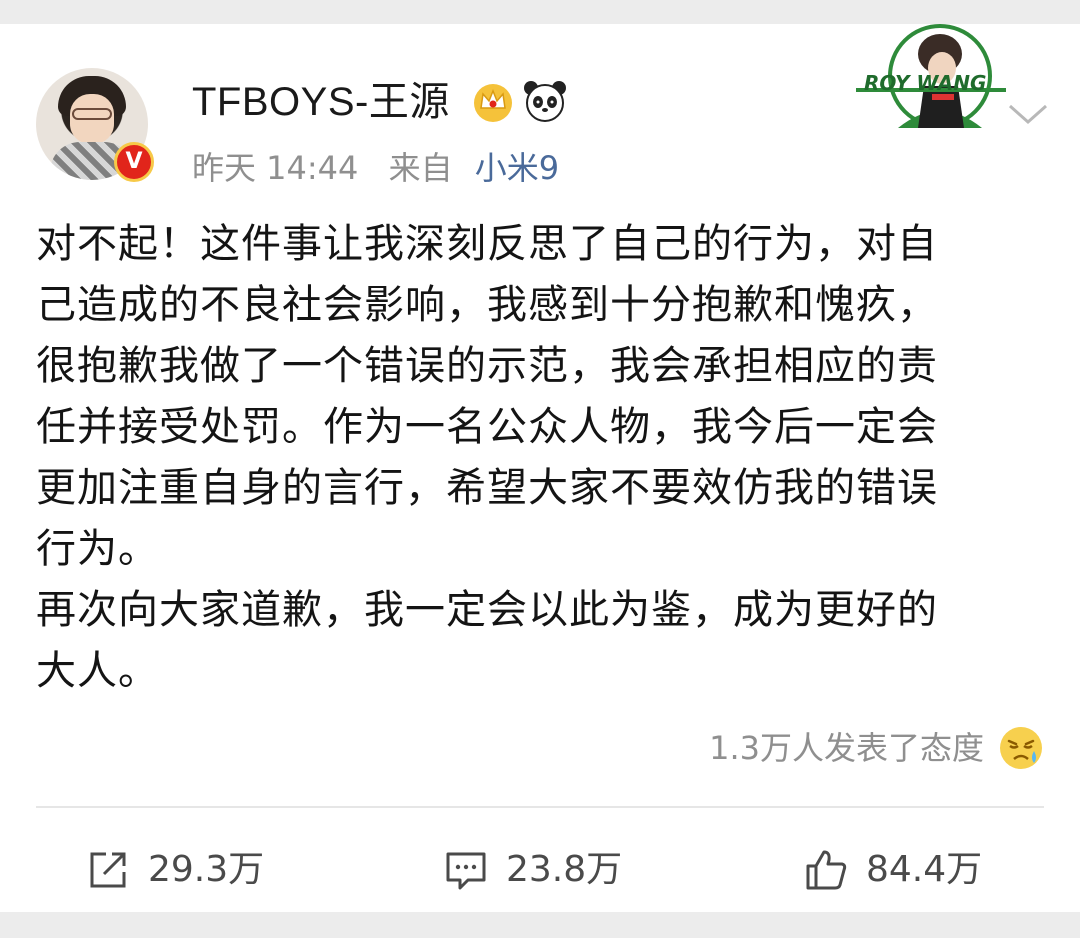  I want to click on post-time: 昨天 14:44, so click(275, 168).